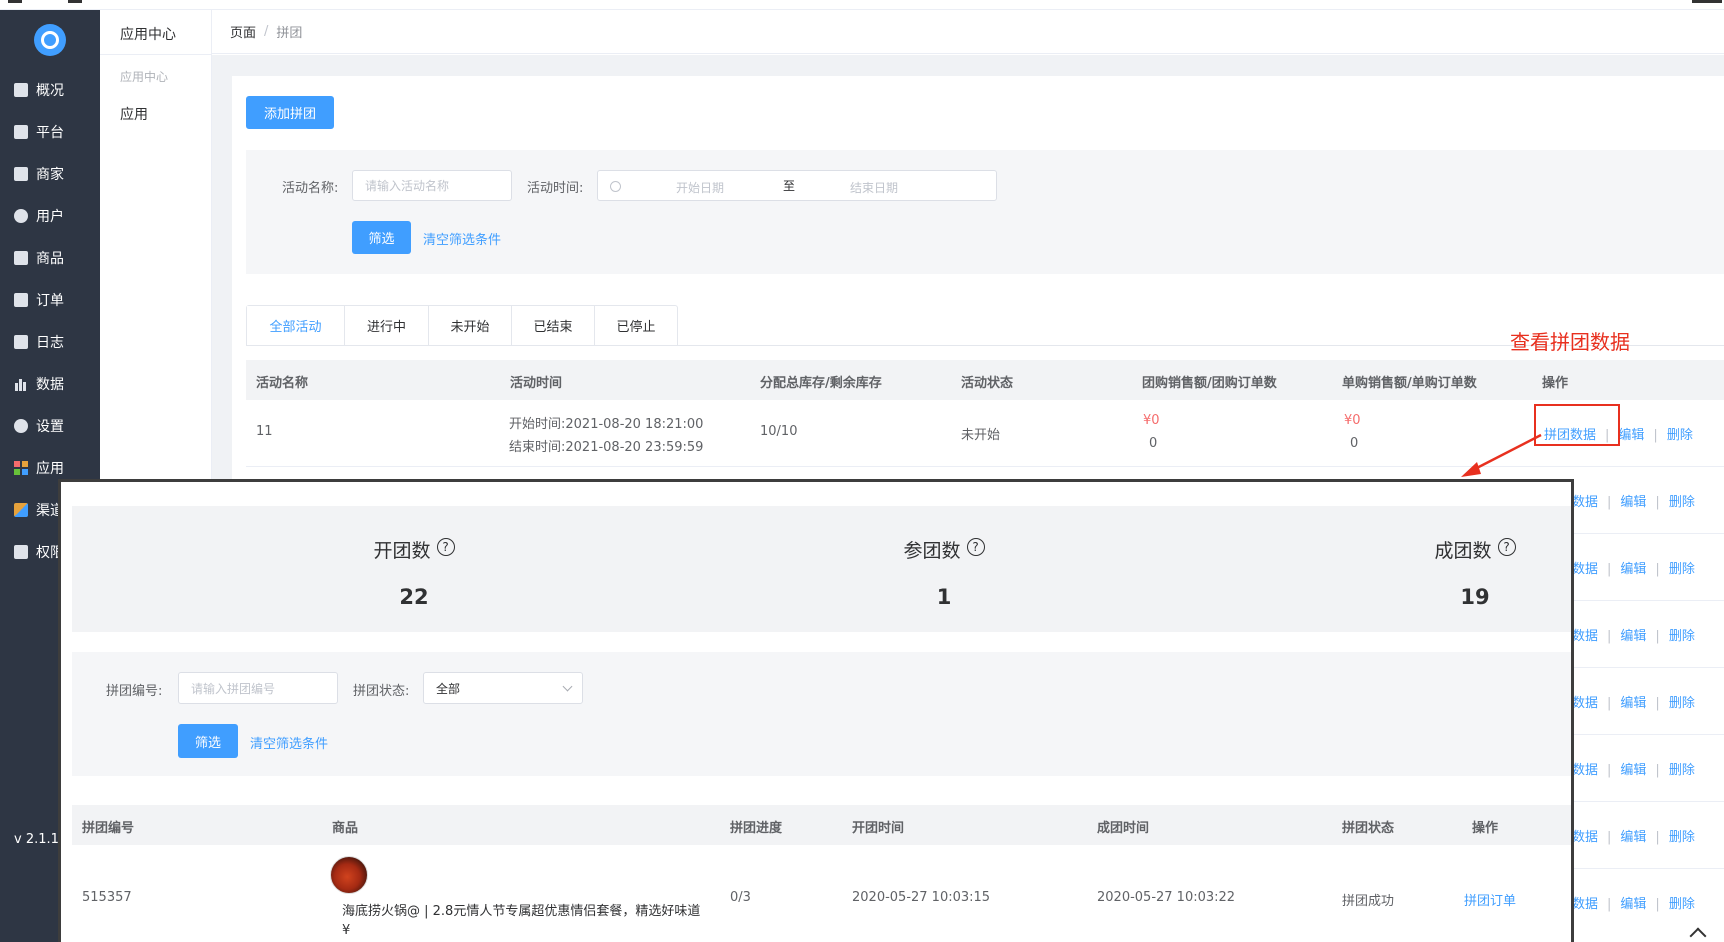 This screenshot has width=1724, height=942. I want to click on group-status-select: 全部, so click(503, 688).